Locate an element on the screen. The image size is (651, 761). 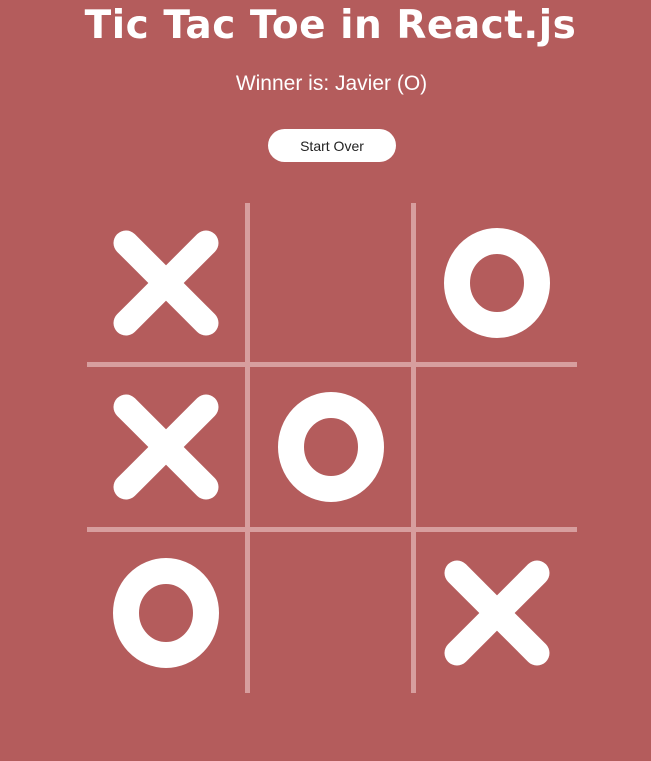
start-over-button: Start Over is located at coordinates (332, 145).